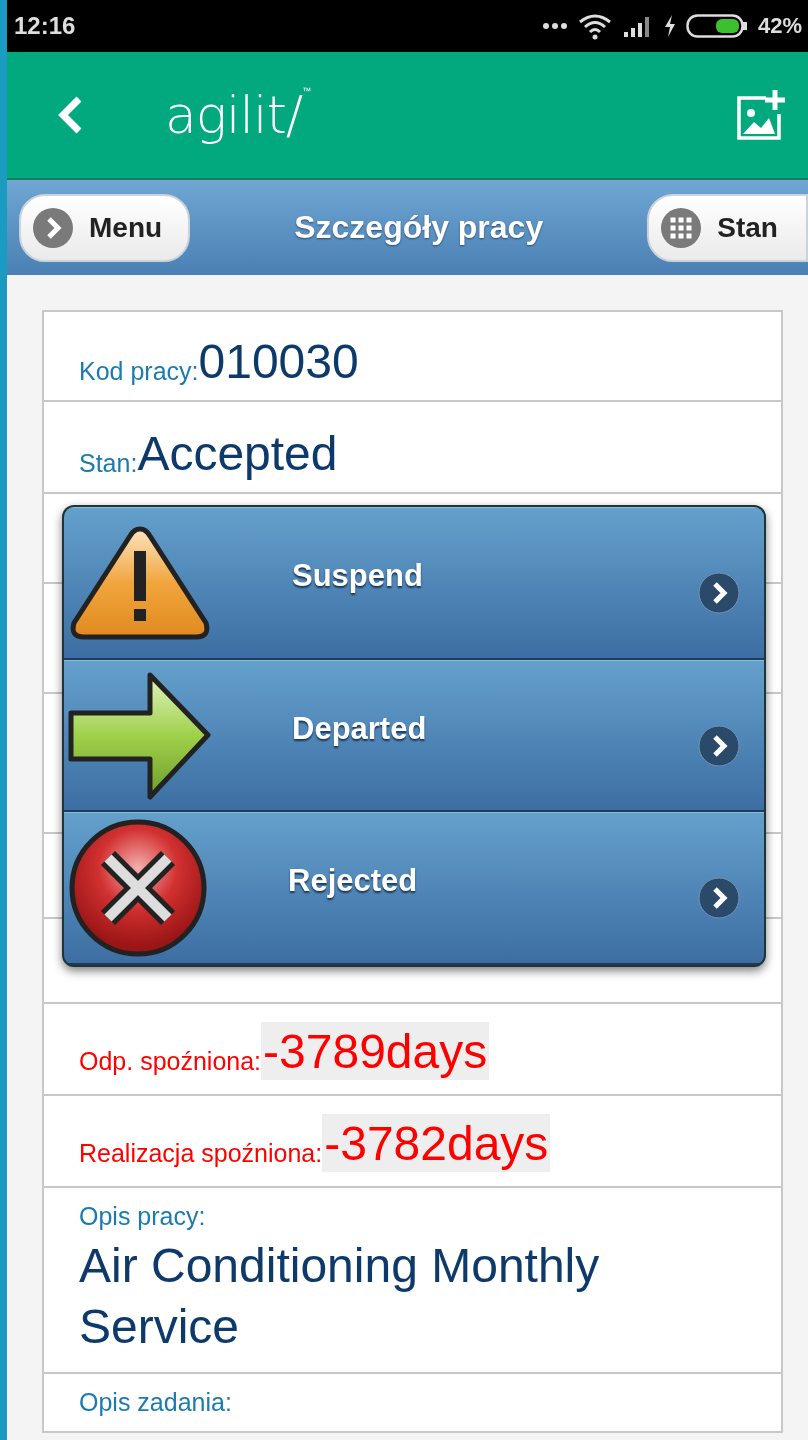 This screenshot has width=808, height=1440. I want to click on field-label: Kod pracy:, so click(139, 371).